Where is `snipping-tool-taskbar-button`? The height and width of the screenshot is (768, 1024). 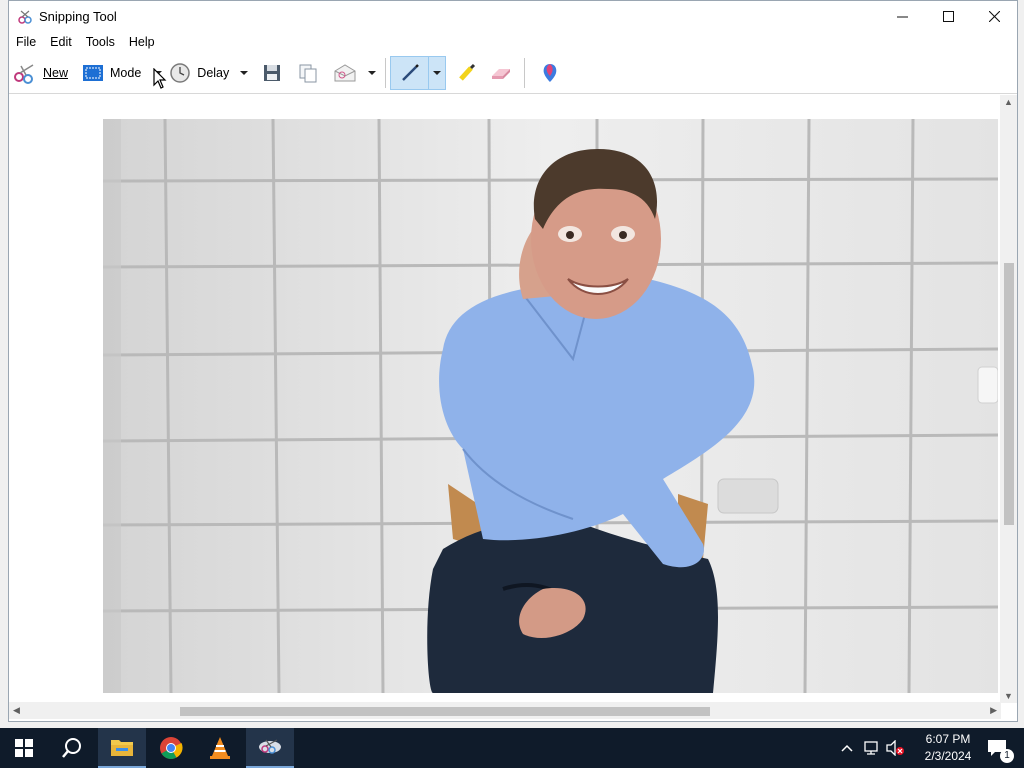
snipping-tool-taskbar-button is located at coordinates (270, 748).